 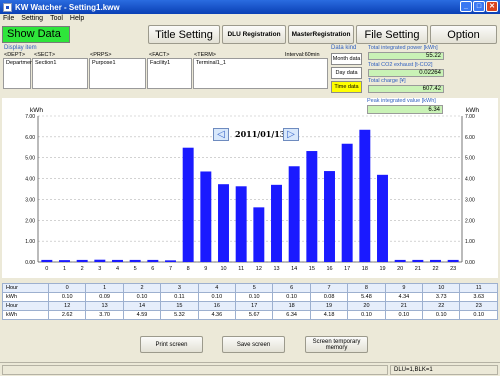 What do you see at coordinates (346, 59) in the screenshot?
I see `month-data-button: Month data` at bounding box center [346, 59].